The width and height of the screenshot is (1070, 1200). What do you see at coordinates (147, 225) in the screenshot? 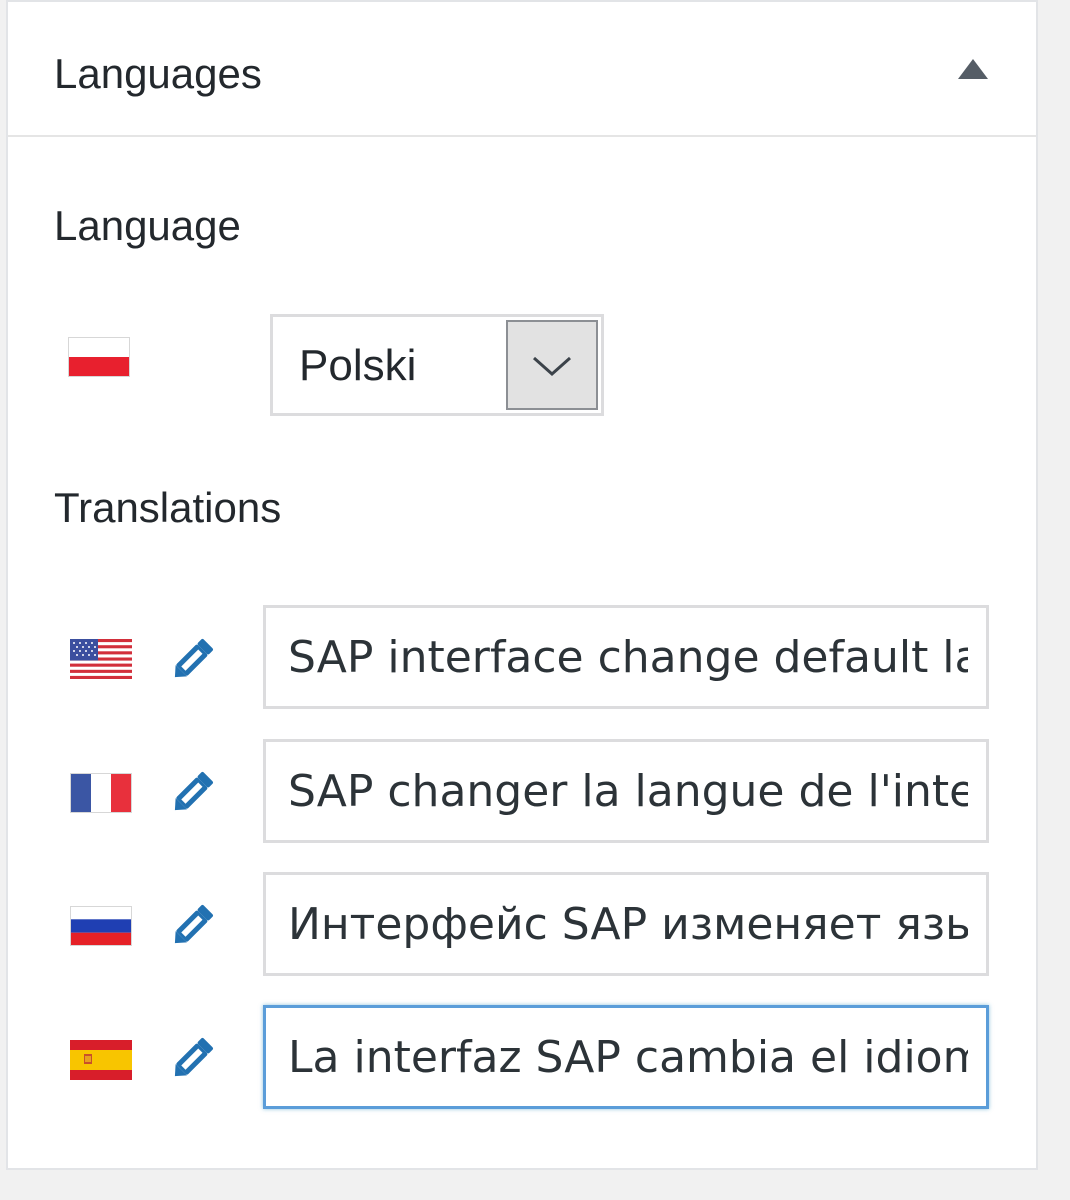
I see `language-label: Language` at bounding box center [147, 225].